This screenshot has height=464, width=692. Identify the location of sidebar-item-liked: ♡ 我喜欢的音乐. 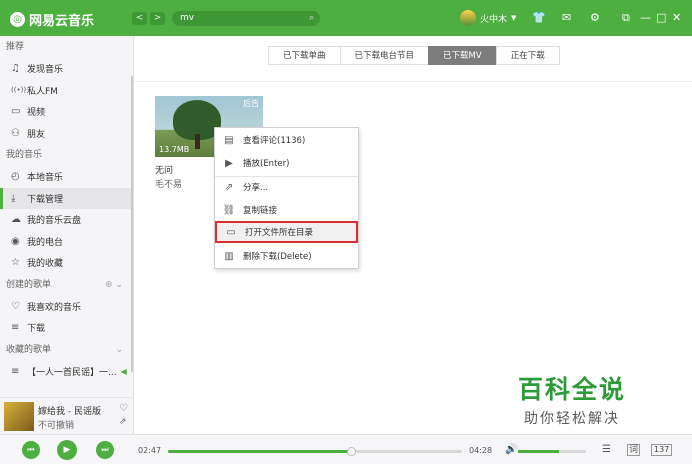
(66, 307).